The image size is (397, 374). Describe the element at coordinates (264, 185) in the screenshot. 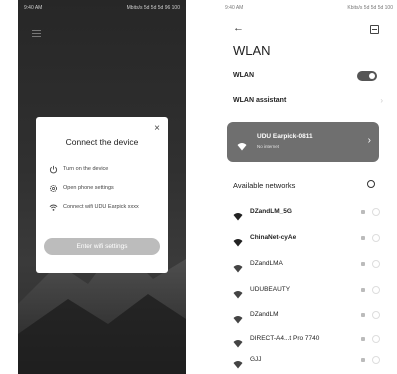

I see `available-networks-header: Available networks` at that location.